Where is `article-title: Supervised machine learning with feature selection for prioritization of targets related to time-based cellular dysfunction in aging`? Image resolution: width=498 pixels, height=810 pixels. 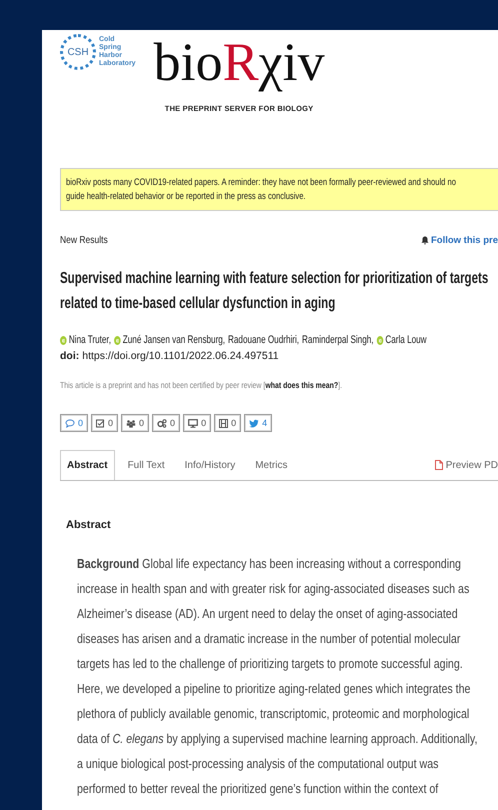 article-title: Supervised machine learning with feature selection for prioritization of targets related to time-based cellular dysfunction in aging is located at coordinates (275, 291).